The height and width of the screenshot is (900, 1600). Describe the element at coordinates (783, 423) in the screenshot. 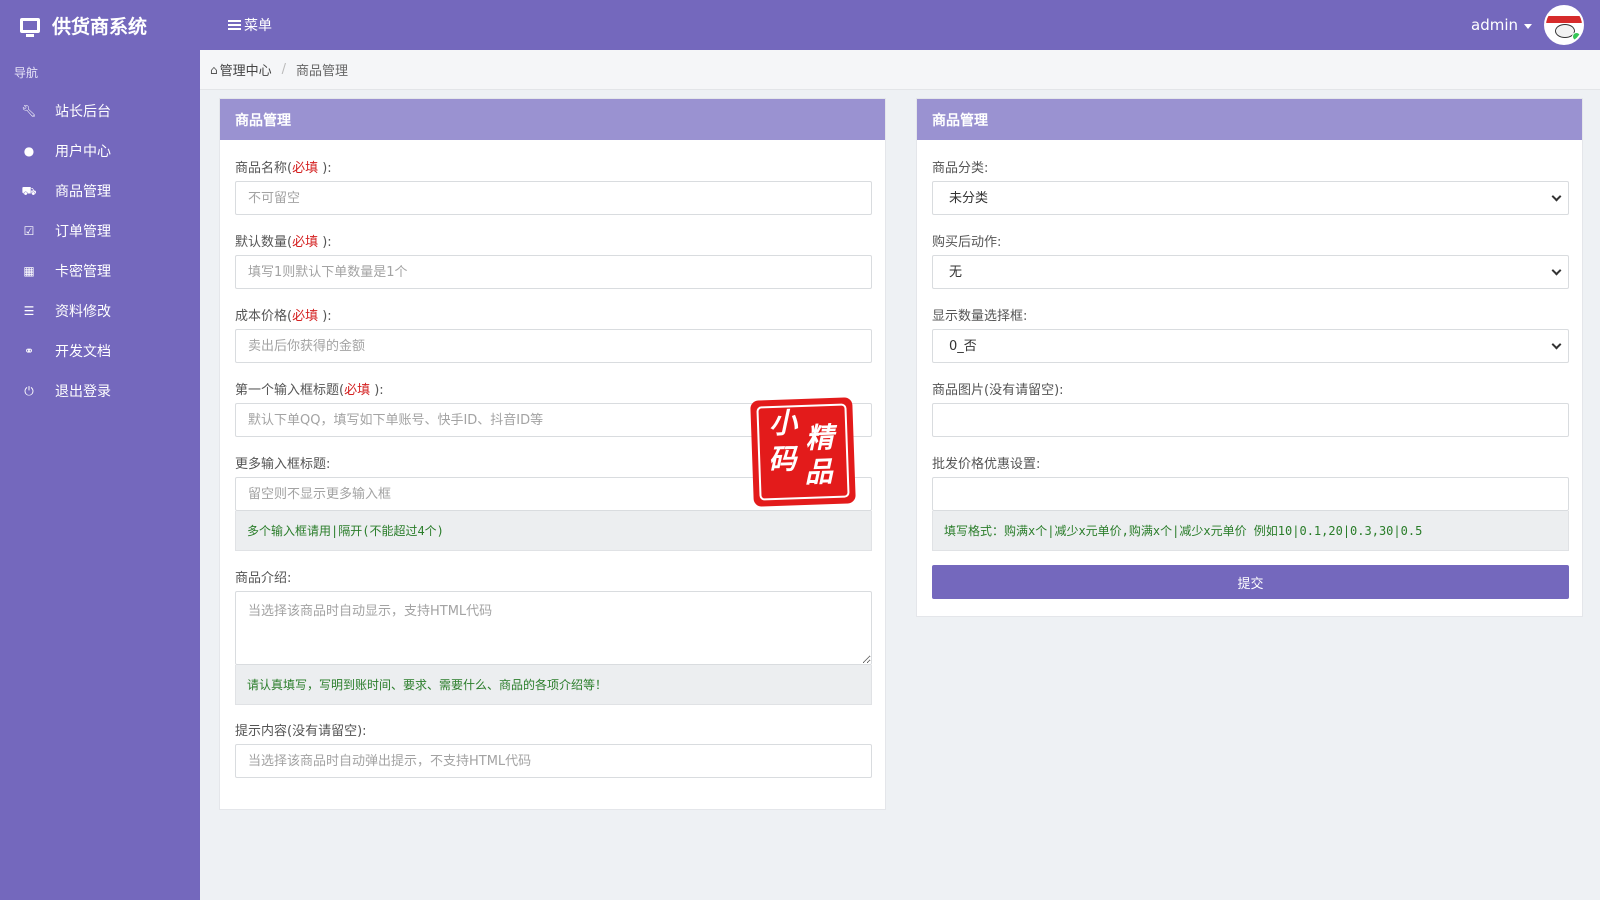

I see `seal-char: 小` at that location.